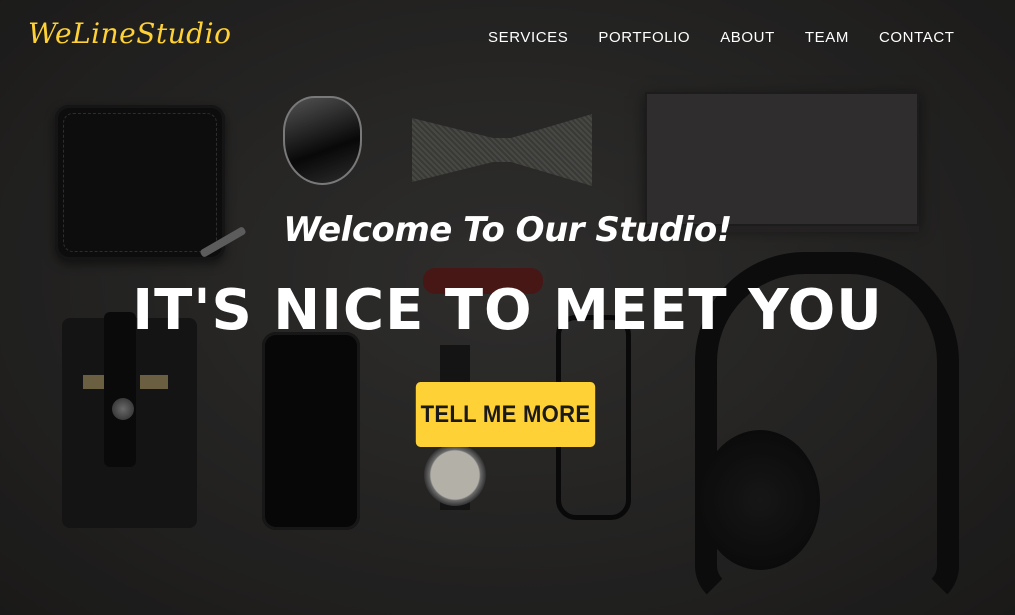  I want to click on nav-item-team: TEAM, so click(827, 37).